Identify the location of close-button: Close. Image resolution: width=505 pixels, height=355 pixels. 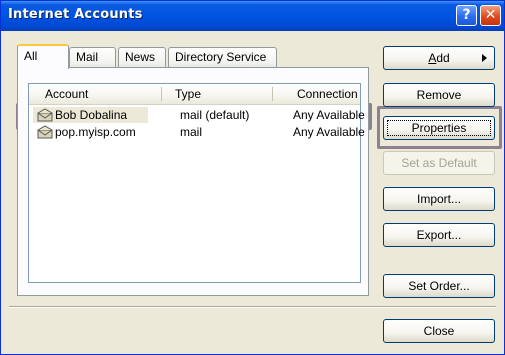
(439, 331).